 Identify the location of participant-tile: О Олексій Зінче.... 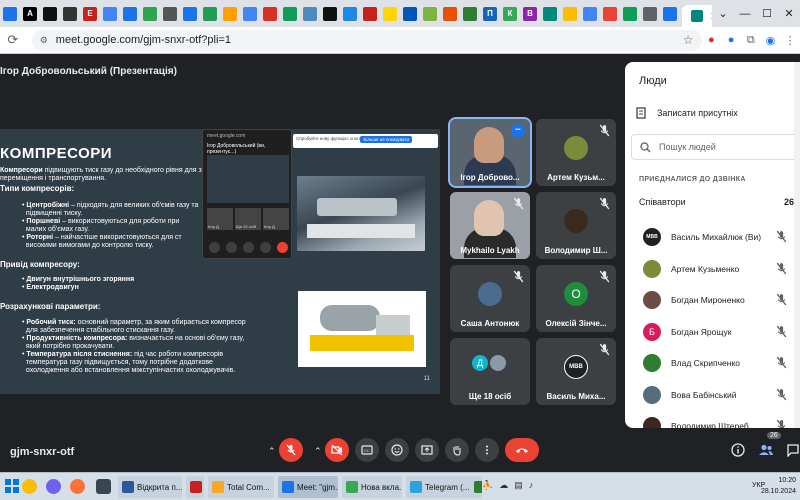
(576, 298).